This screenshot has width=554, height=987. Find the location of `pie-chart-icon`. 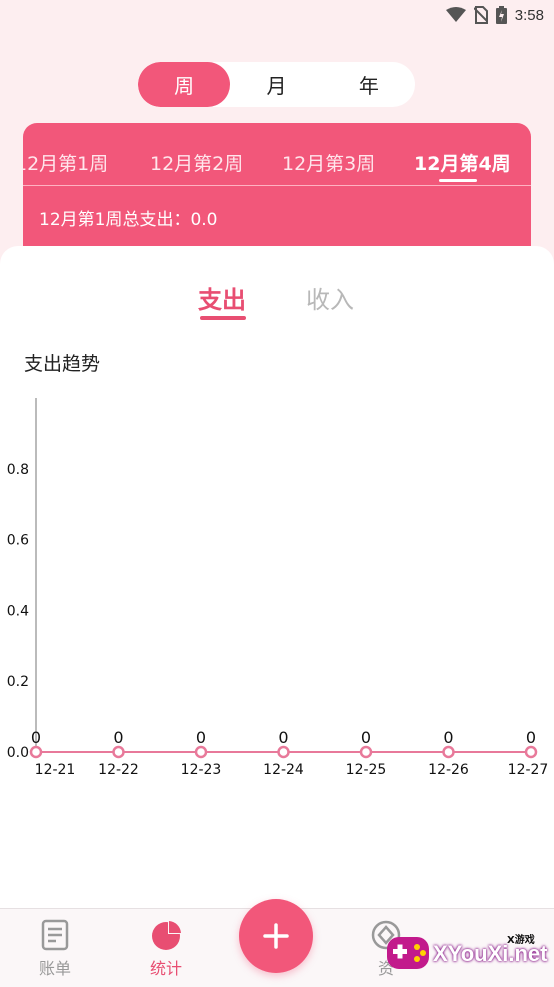

pie-chart-icon is located at coordinates (166, 935).